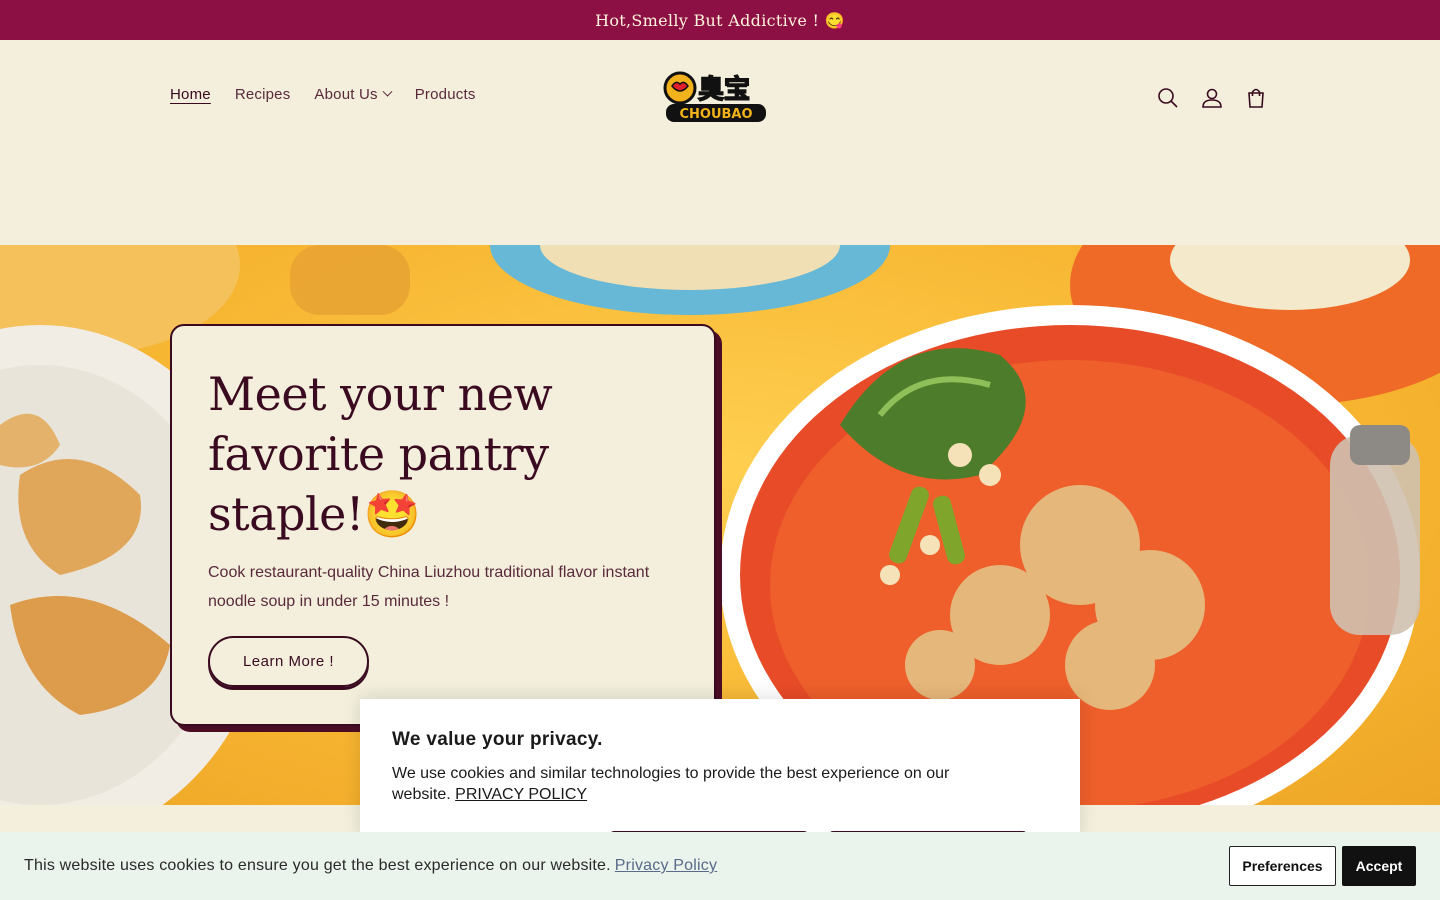 This screenshot has height=900, width=1440. I want to click on nav-home: Home, so click(190, 94).